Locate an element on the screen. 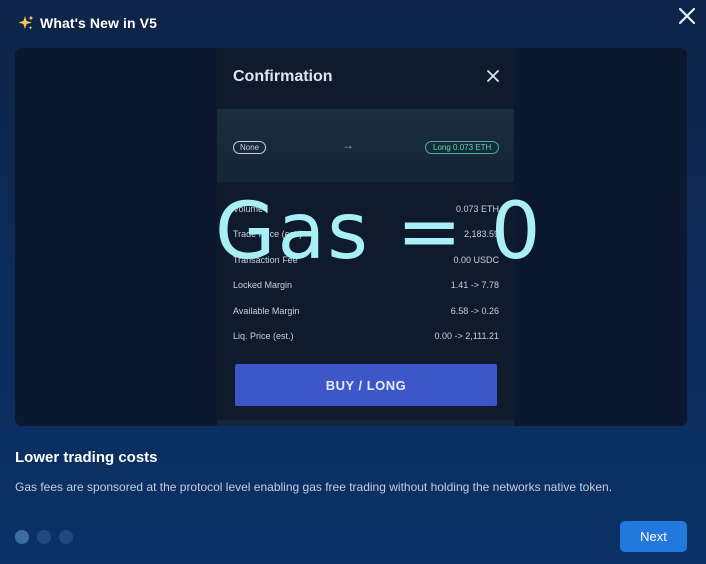 Image resolution: width=706 pixels, height=564 pixels. next-button: Next is located at coordinates (653, 536).